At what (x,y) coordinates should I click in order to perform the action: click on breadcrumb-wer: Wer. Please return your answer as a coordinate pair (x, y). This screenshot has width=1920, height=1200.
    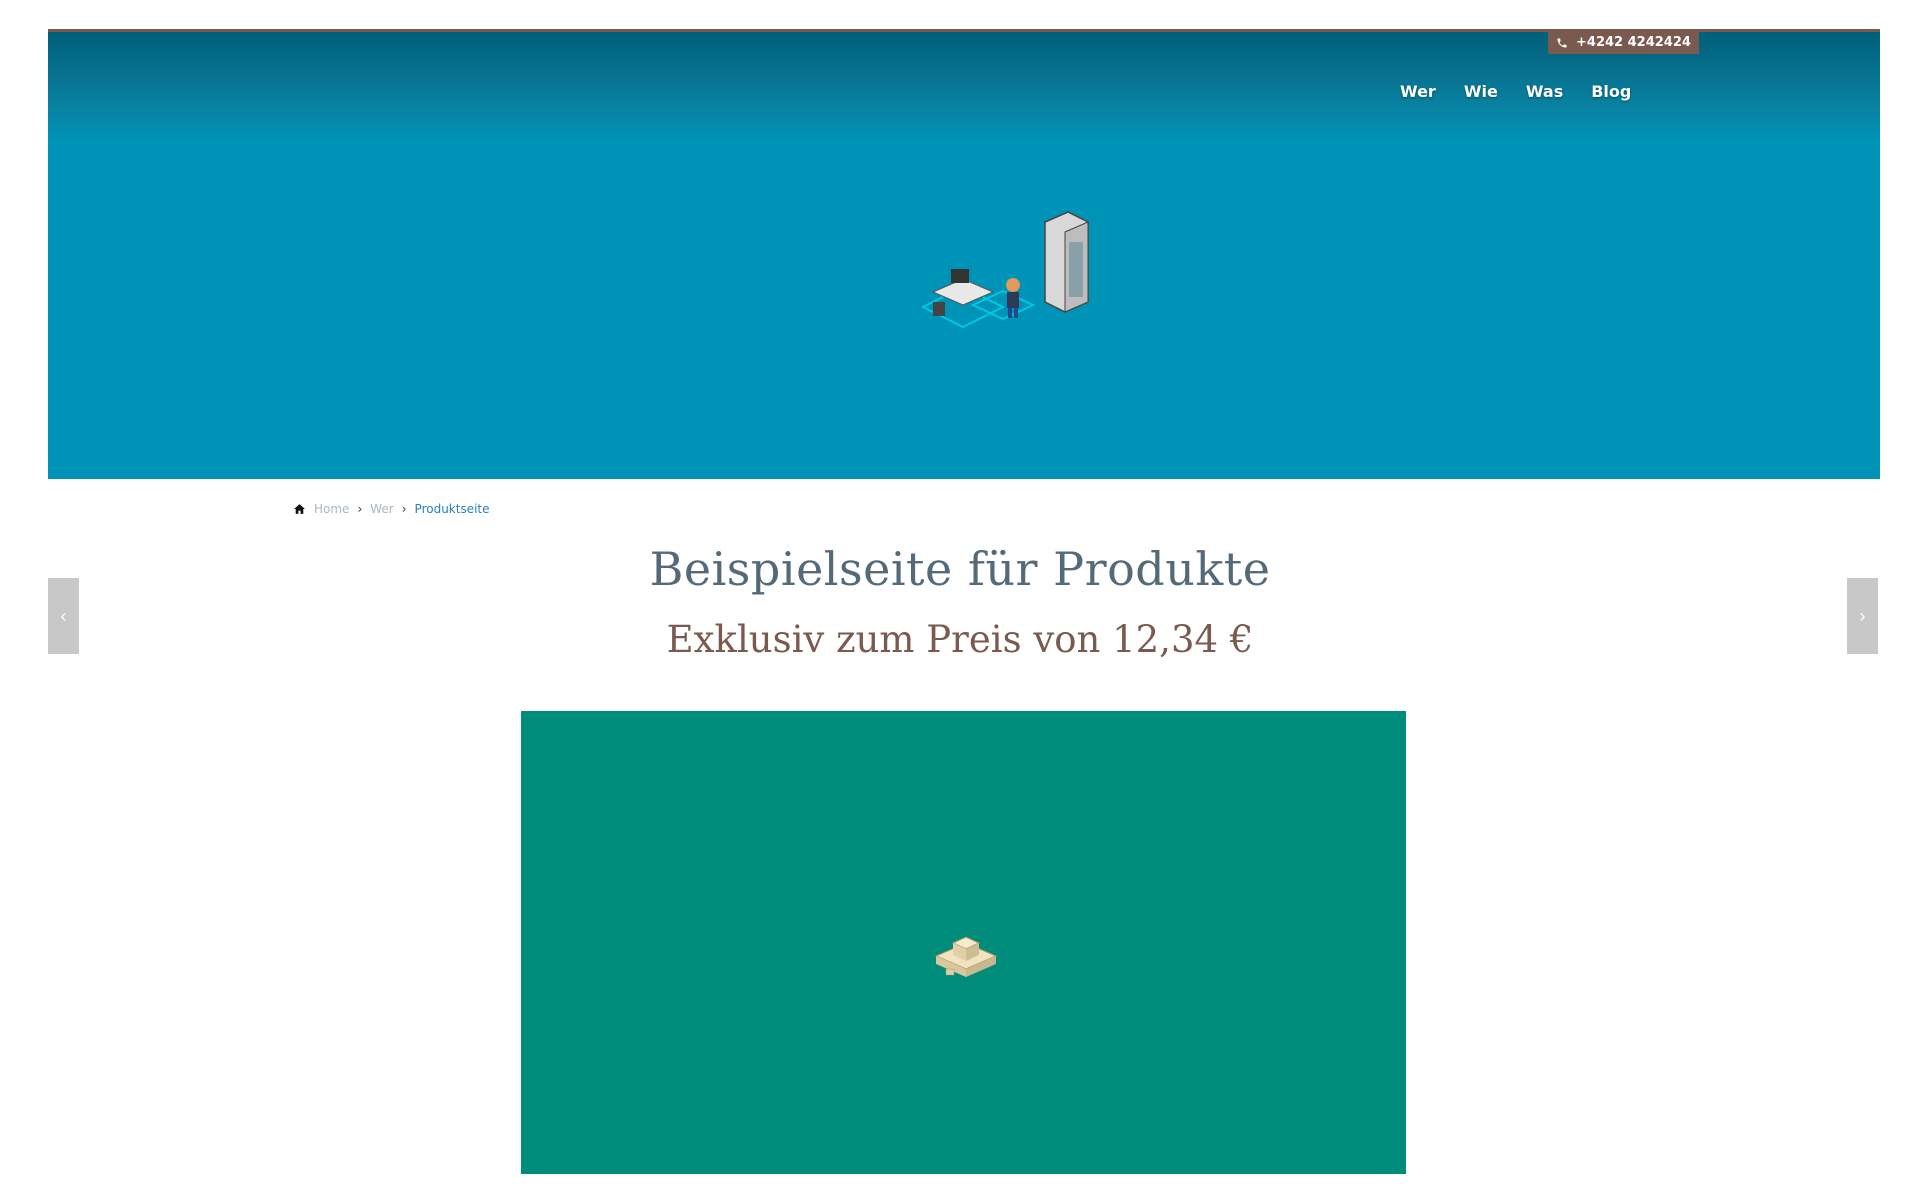
    Looking at the image, I should click on (381, 509).